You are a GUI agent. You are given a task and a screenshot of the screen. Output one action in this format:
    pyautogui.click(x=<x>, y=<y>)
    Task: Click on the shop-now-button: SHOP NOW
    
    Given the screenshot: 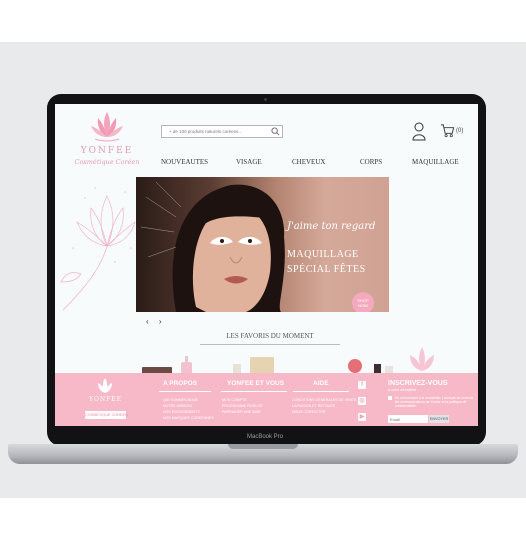 What is the action you would take?
    pyautogui.click(x=363, y=302)
    